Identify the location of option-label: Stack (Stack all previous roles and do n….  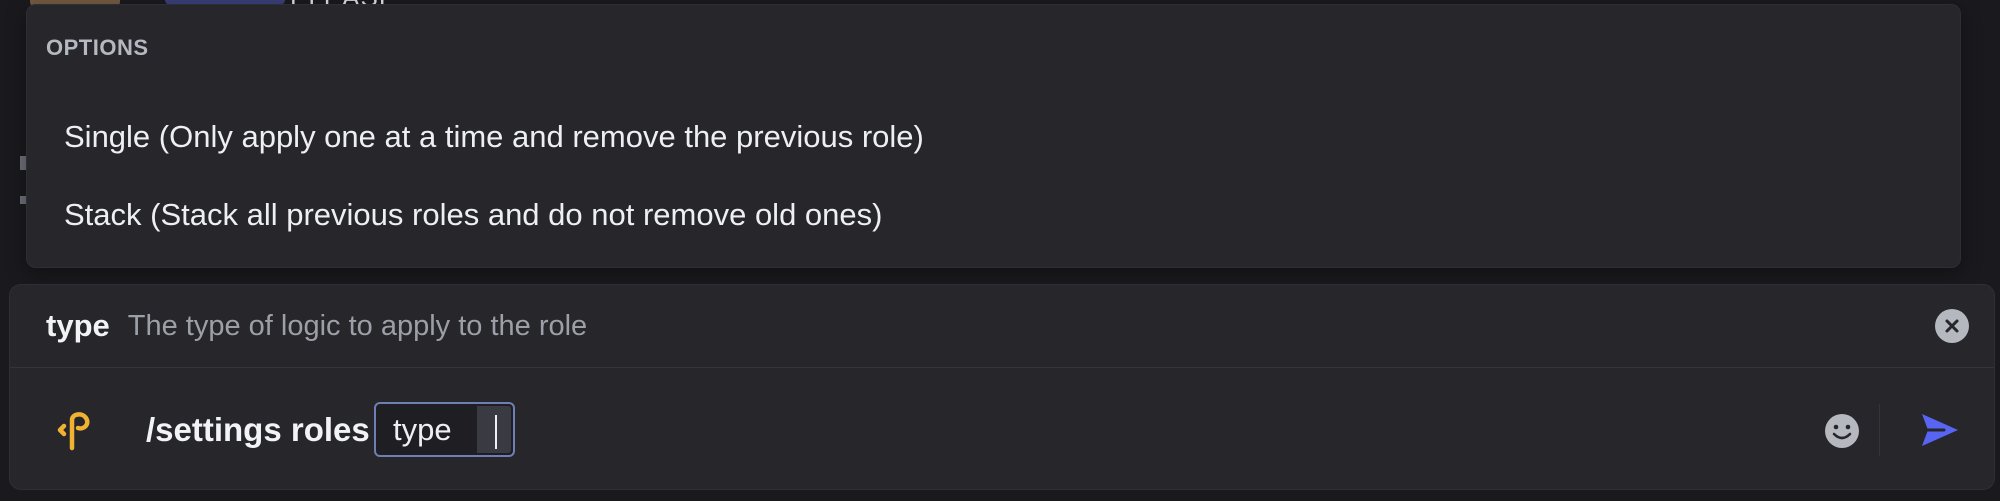
(473, 214).